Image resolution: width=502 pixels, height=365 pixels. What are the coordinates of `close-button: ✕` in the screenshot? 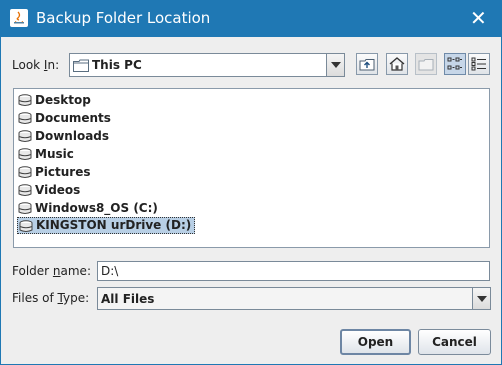 It's located at (478, 19).